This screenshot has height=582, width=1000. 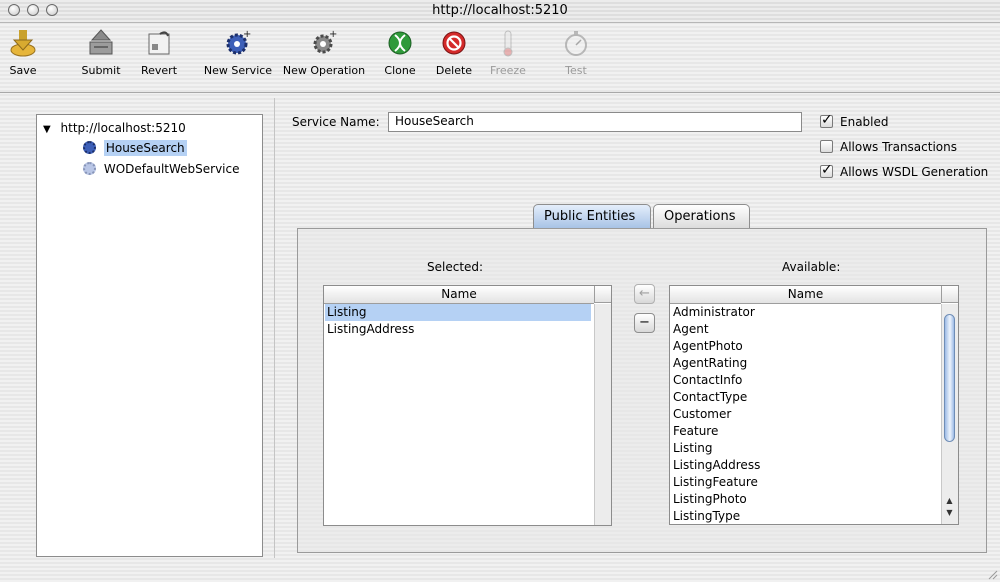 What do you see at coordinates (804, 397) in the screenshot?
I see `table-row: ContactType` at bounding box center [804, 397].